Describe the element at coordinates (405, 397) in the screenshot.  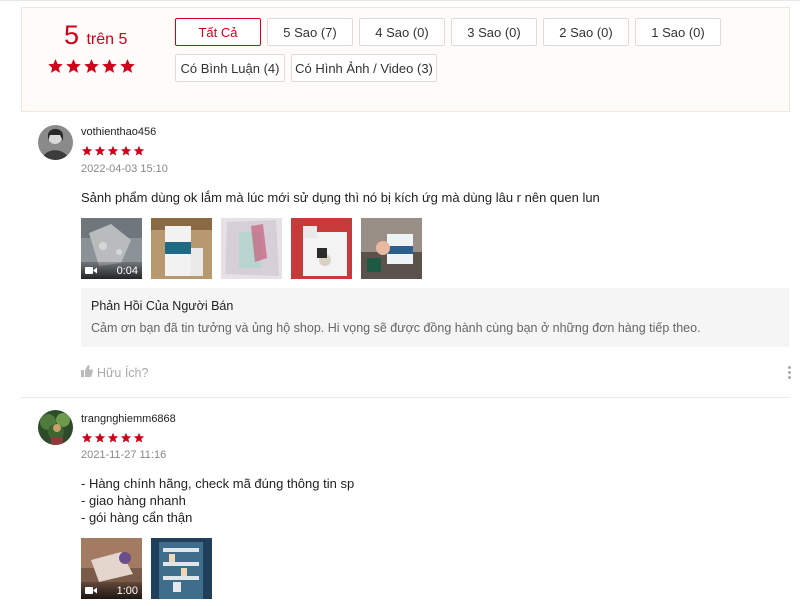
I see `review-divider` at that location.